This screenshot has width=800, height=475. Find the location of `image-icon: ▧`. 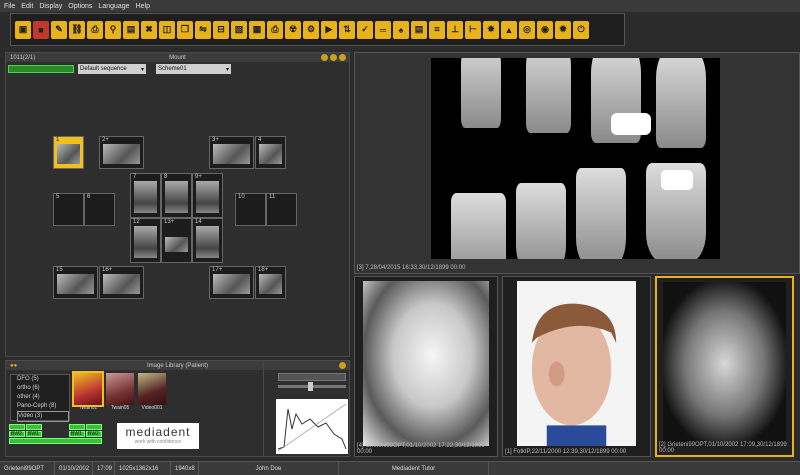

image-icon: ▧ is located at coordinates (239, 29).